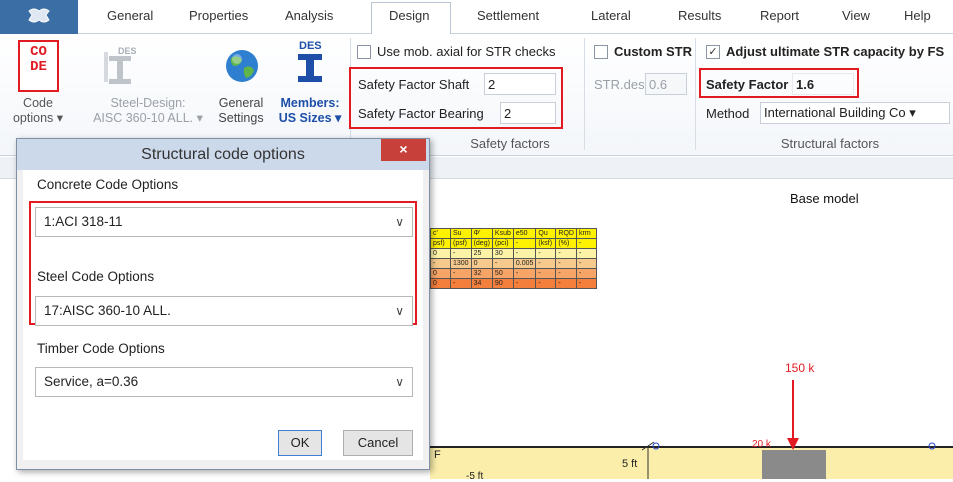 The image size is (953, 482). What do you see at coordinates (38, 59) in the screenshot?
I see `code-icon: CO DE` at bounding box center [38, 59].